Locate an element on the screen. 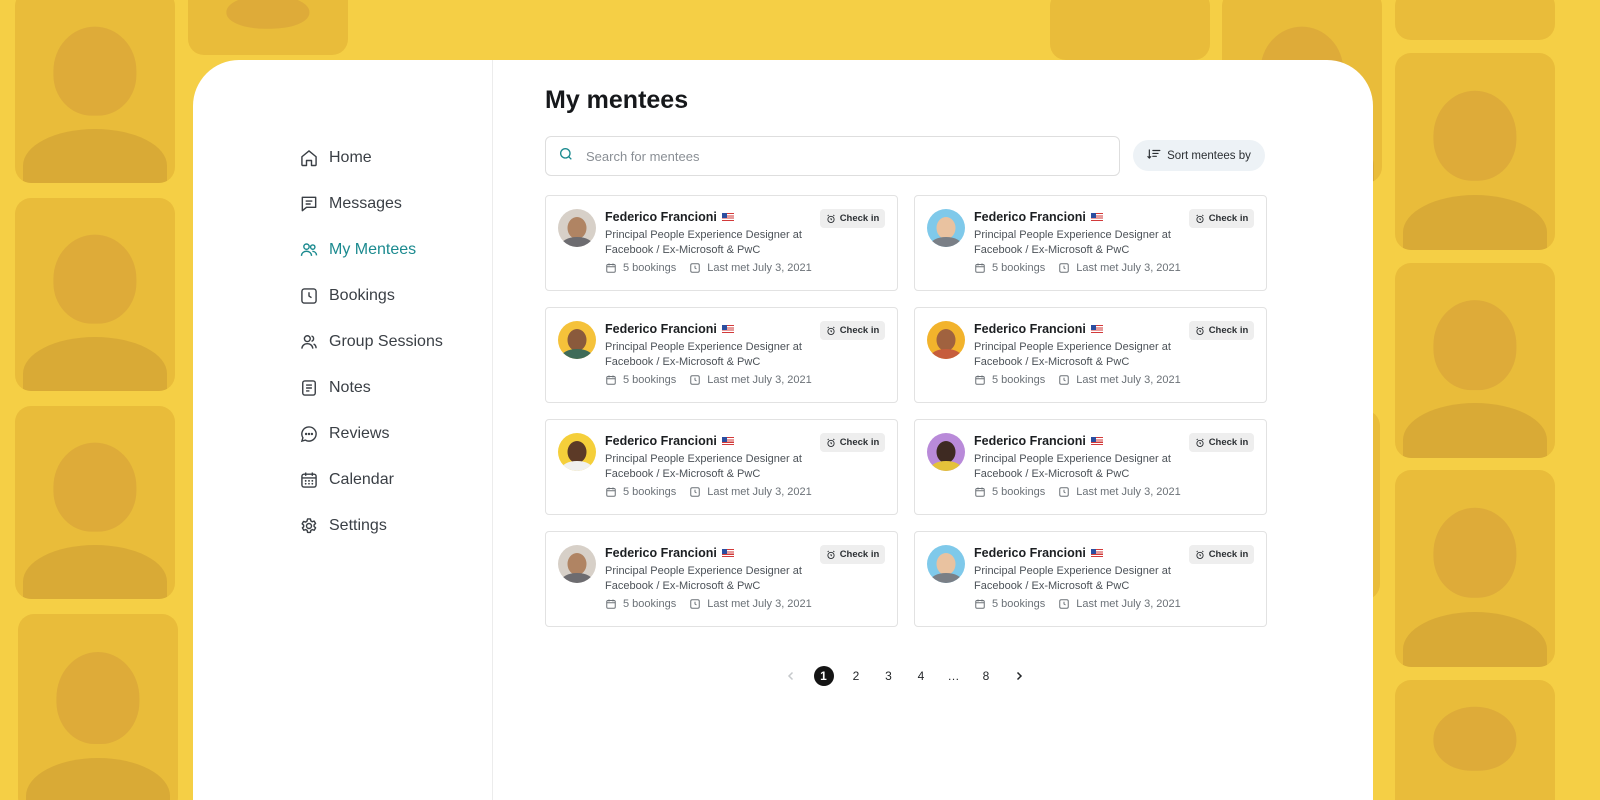 The height and width of the screenshot is (800, 1600). home-icon is located at coordinates (309, 158).